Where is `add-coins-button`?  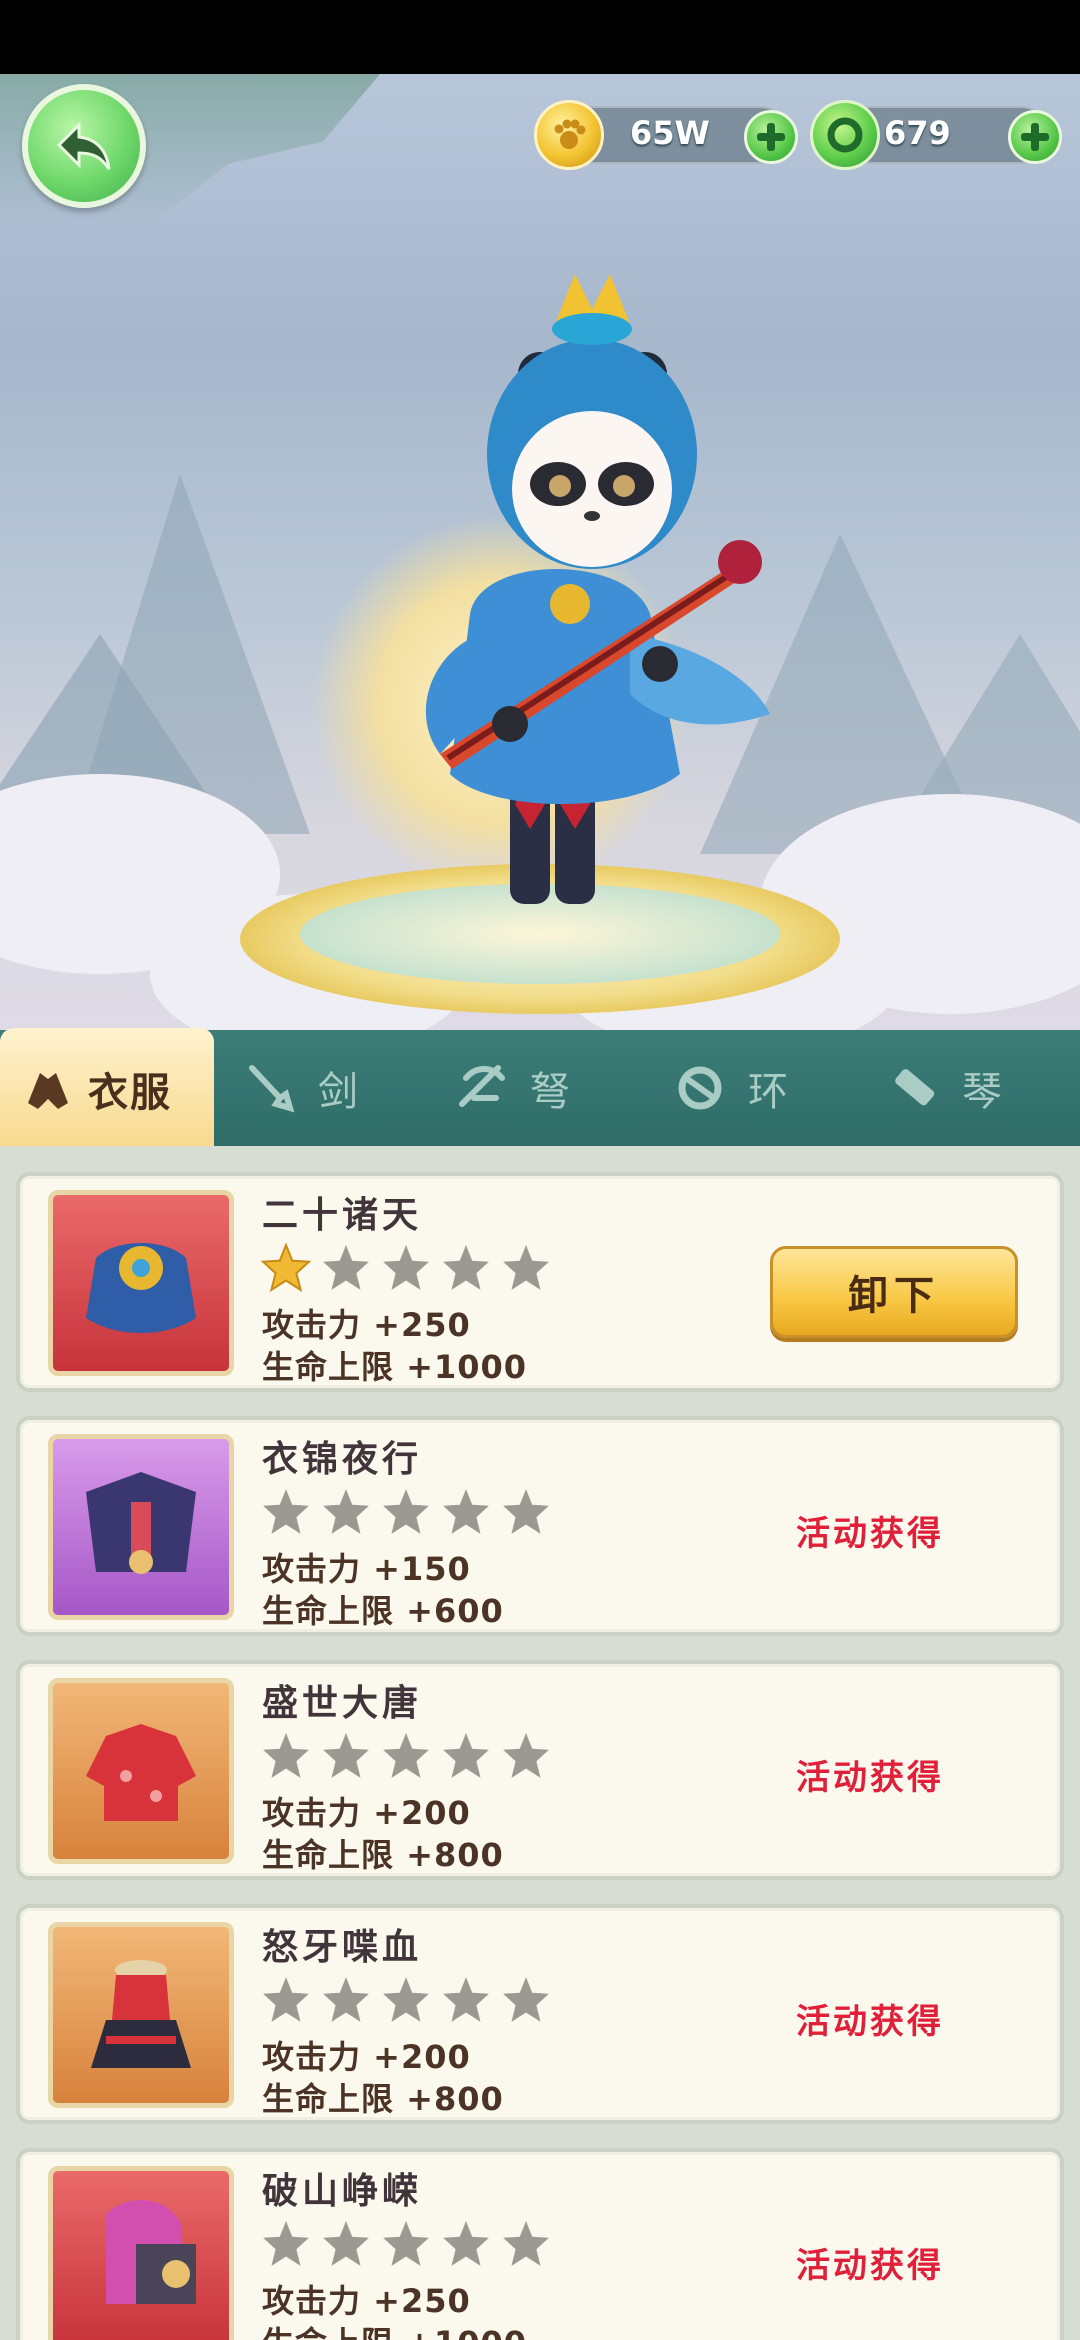
add-coins-button is located at coordinates (771, 137).